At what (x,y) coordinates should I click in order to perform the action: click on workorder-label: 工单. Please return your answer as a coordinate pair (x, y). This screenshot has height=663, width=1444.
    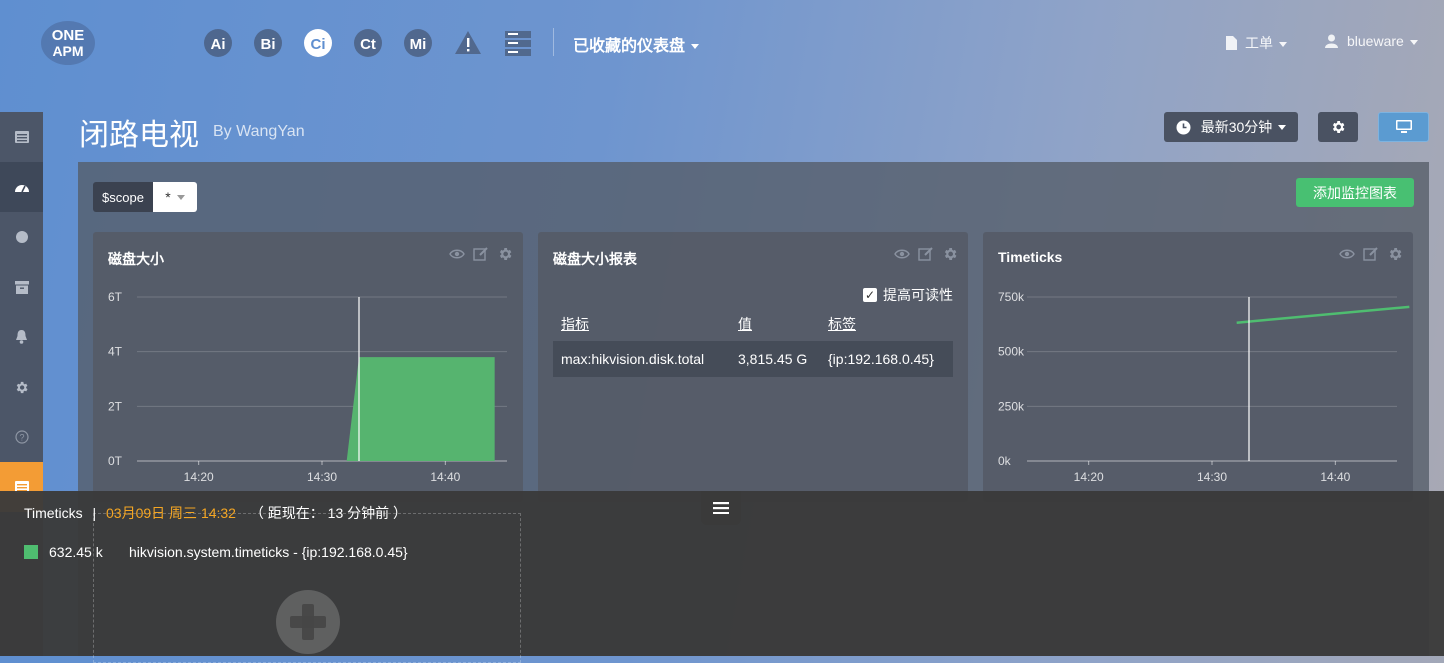
    Looking at the image, I should click on (1259, 43).